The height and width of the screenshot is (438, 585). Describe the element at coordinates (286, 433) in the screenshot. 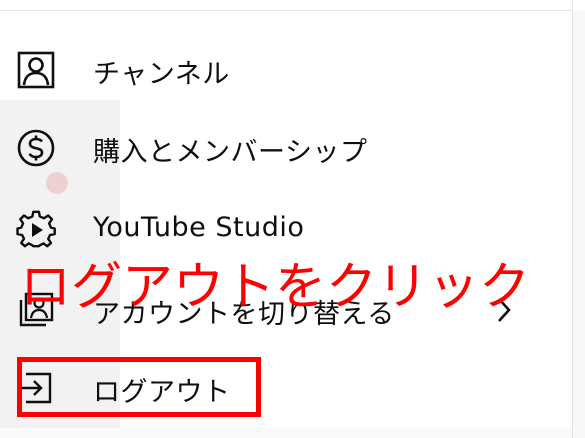

I see `bottom-strip` at that location.